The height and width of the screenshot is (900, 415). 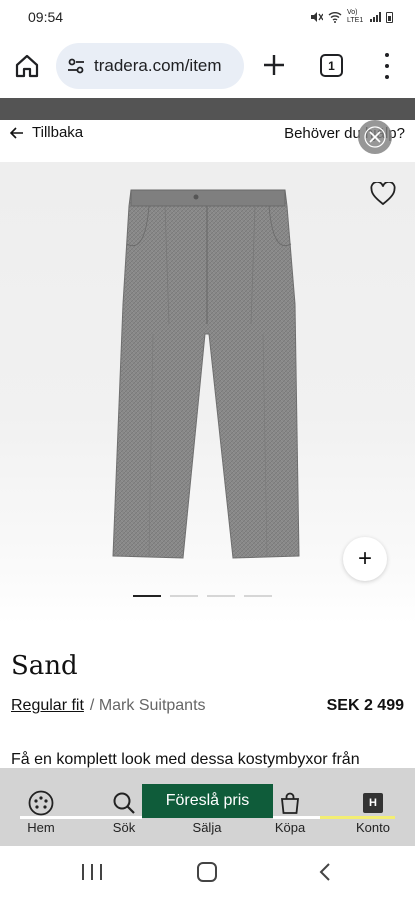 I want to click on progress-line-left, so click(x=81, y=817).